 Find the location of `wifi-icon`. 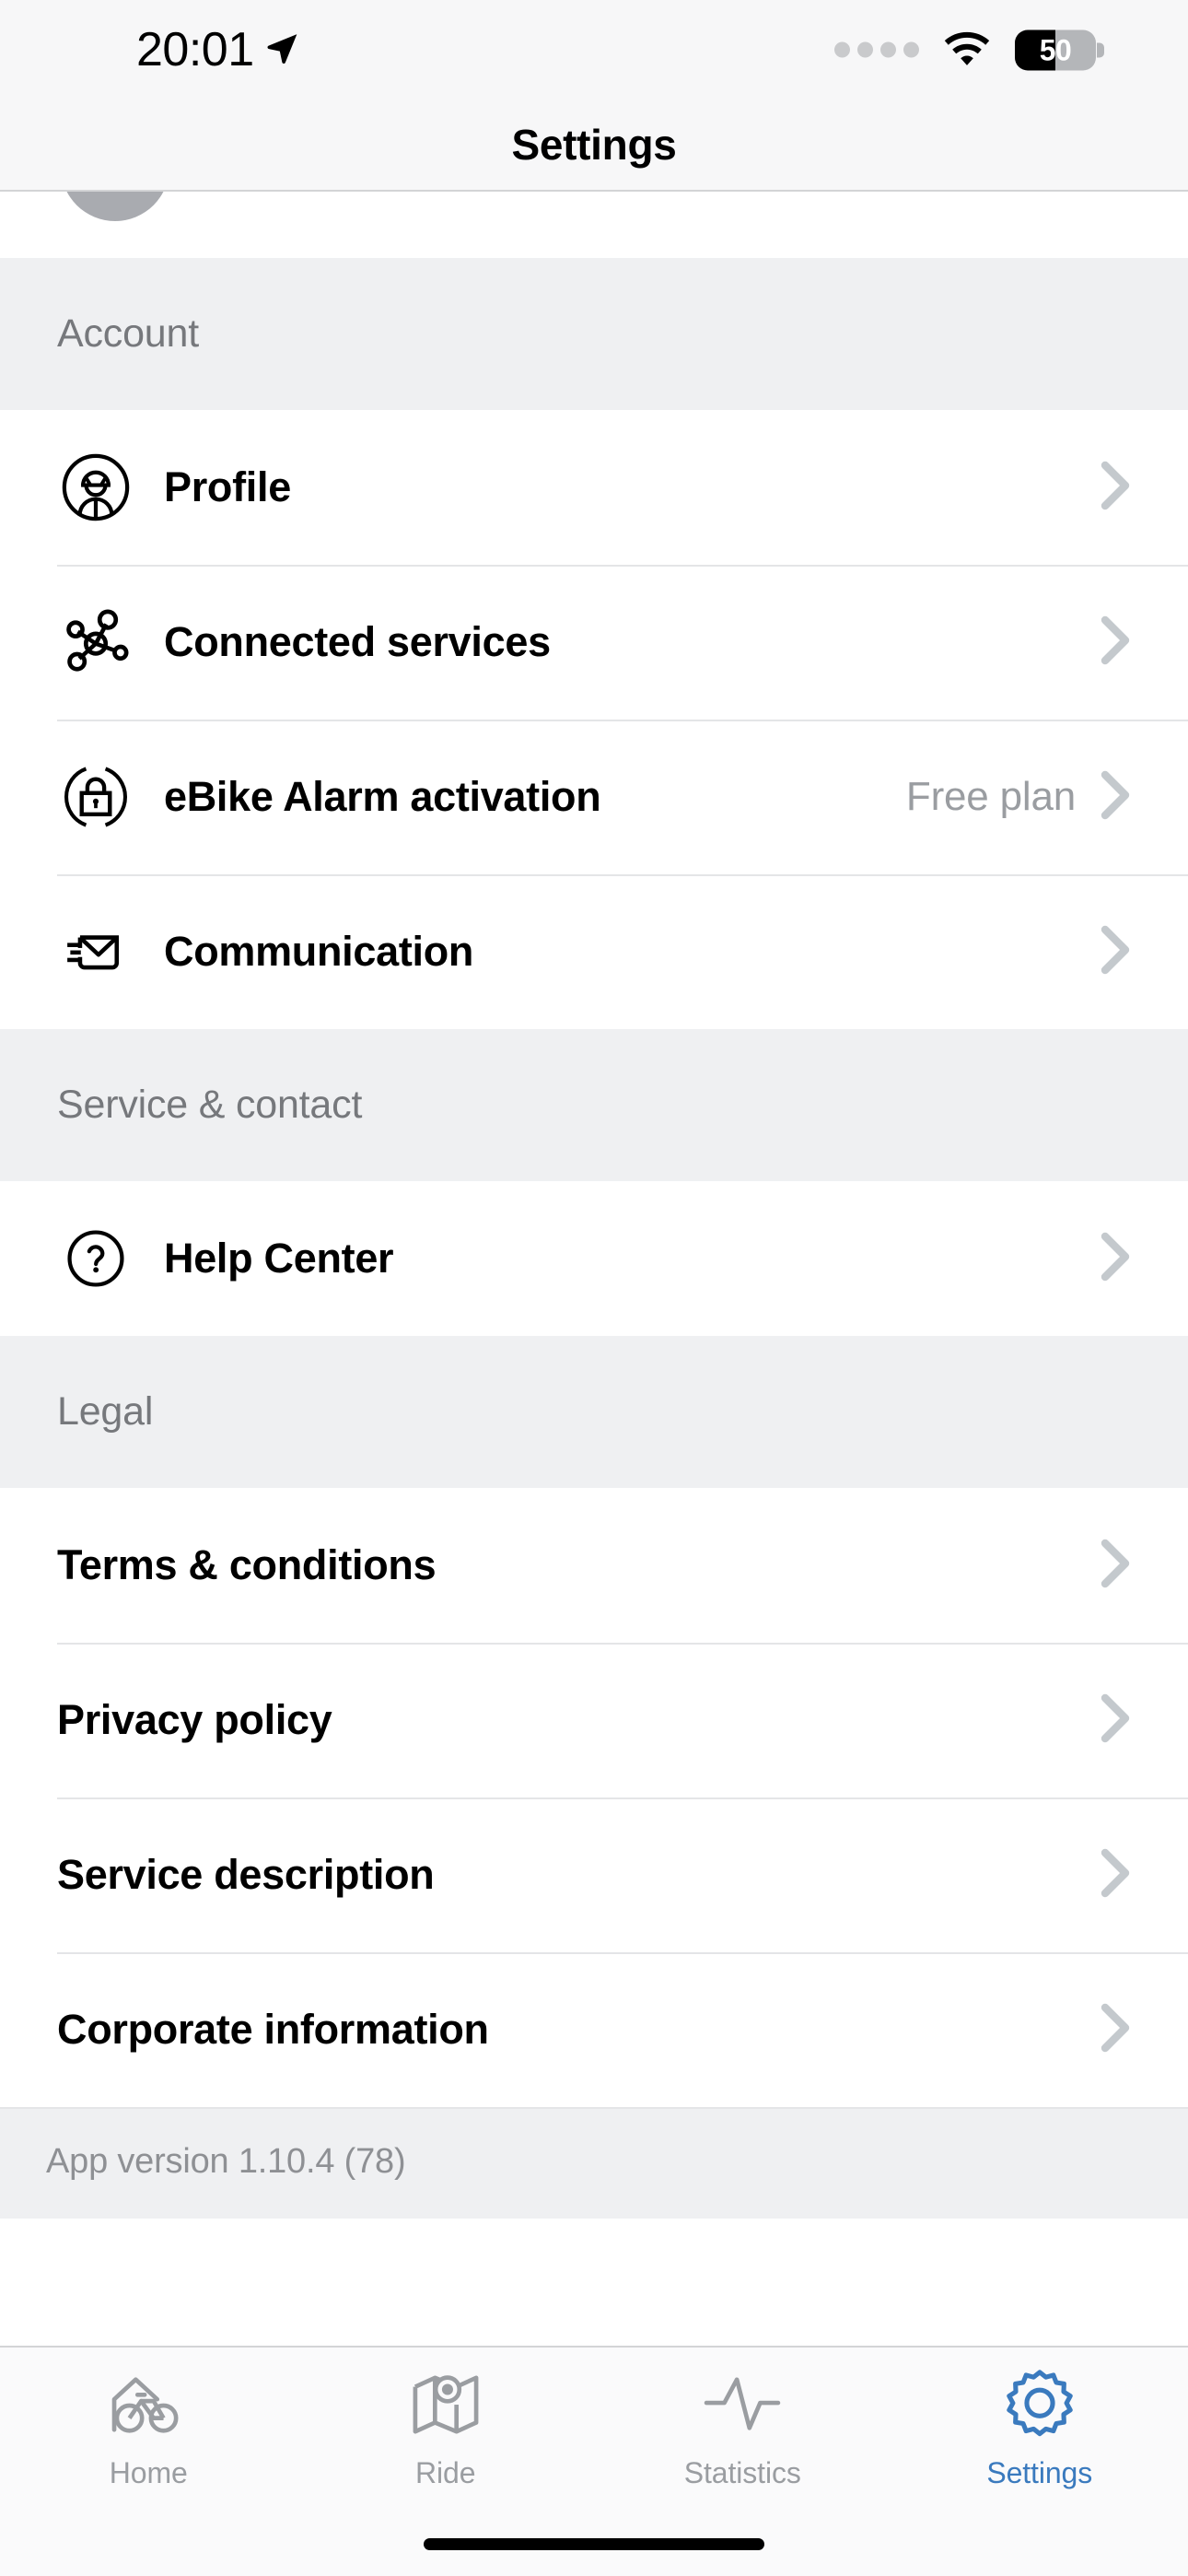

wifi-icon is located at coordinates (967, 50).